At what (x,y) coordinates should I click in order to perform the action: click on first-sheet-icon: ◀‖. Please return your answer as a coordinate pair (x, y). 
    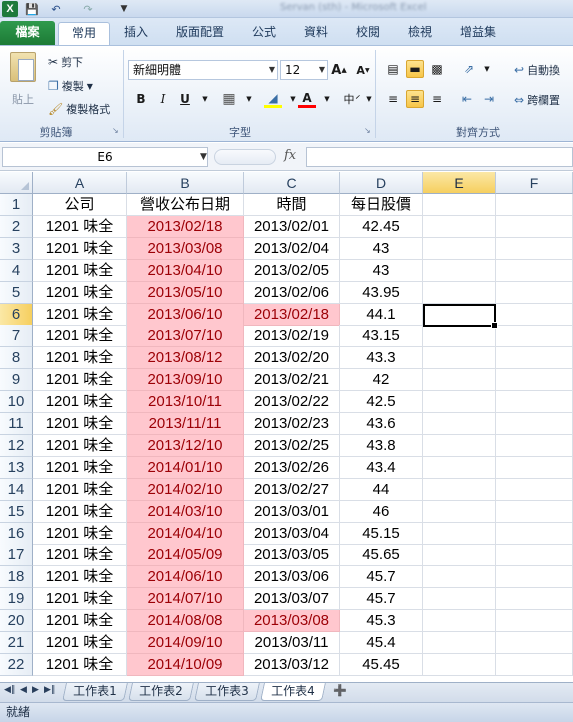
    Looking at the image, I should click on (9, 690).